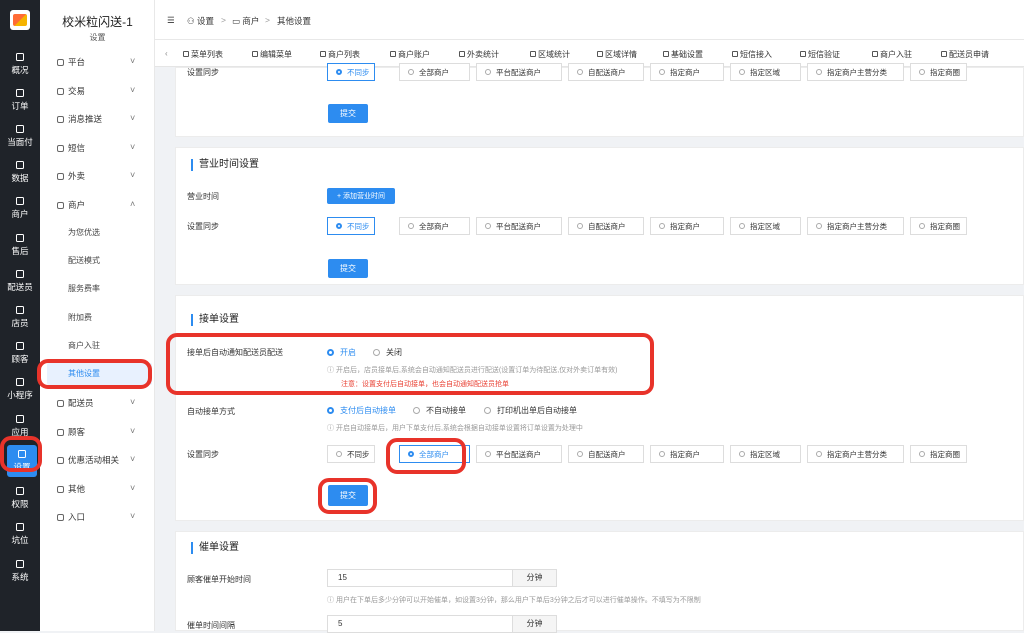 The image size is (1024, 633). I want to click on sync3-option-1: 全部商户, so click(434, 454).